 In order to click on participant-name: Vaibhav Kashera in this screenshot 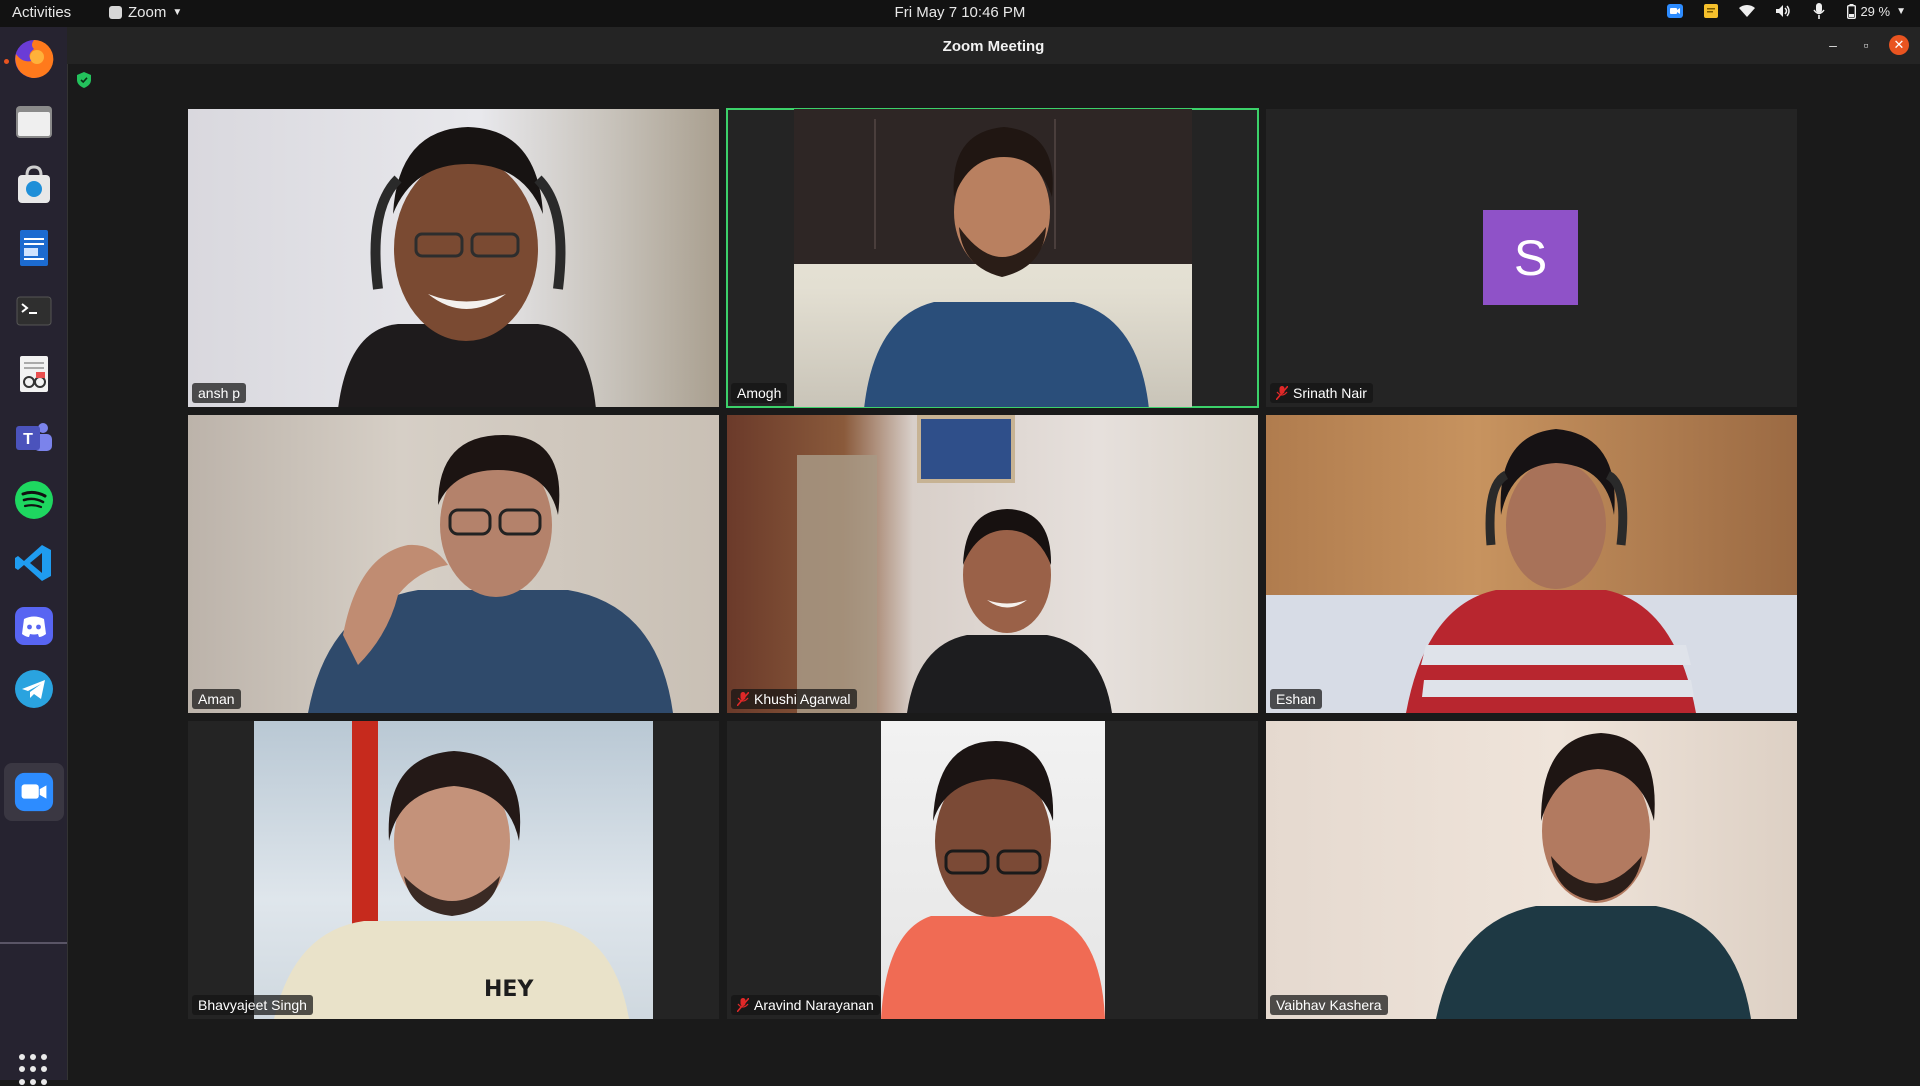, I will do `click(1329, 1005)`.